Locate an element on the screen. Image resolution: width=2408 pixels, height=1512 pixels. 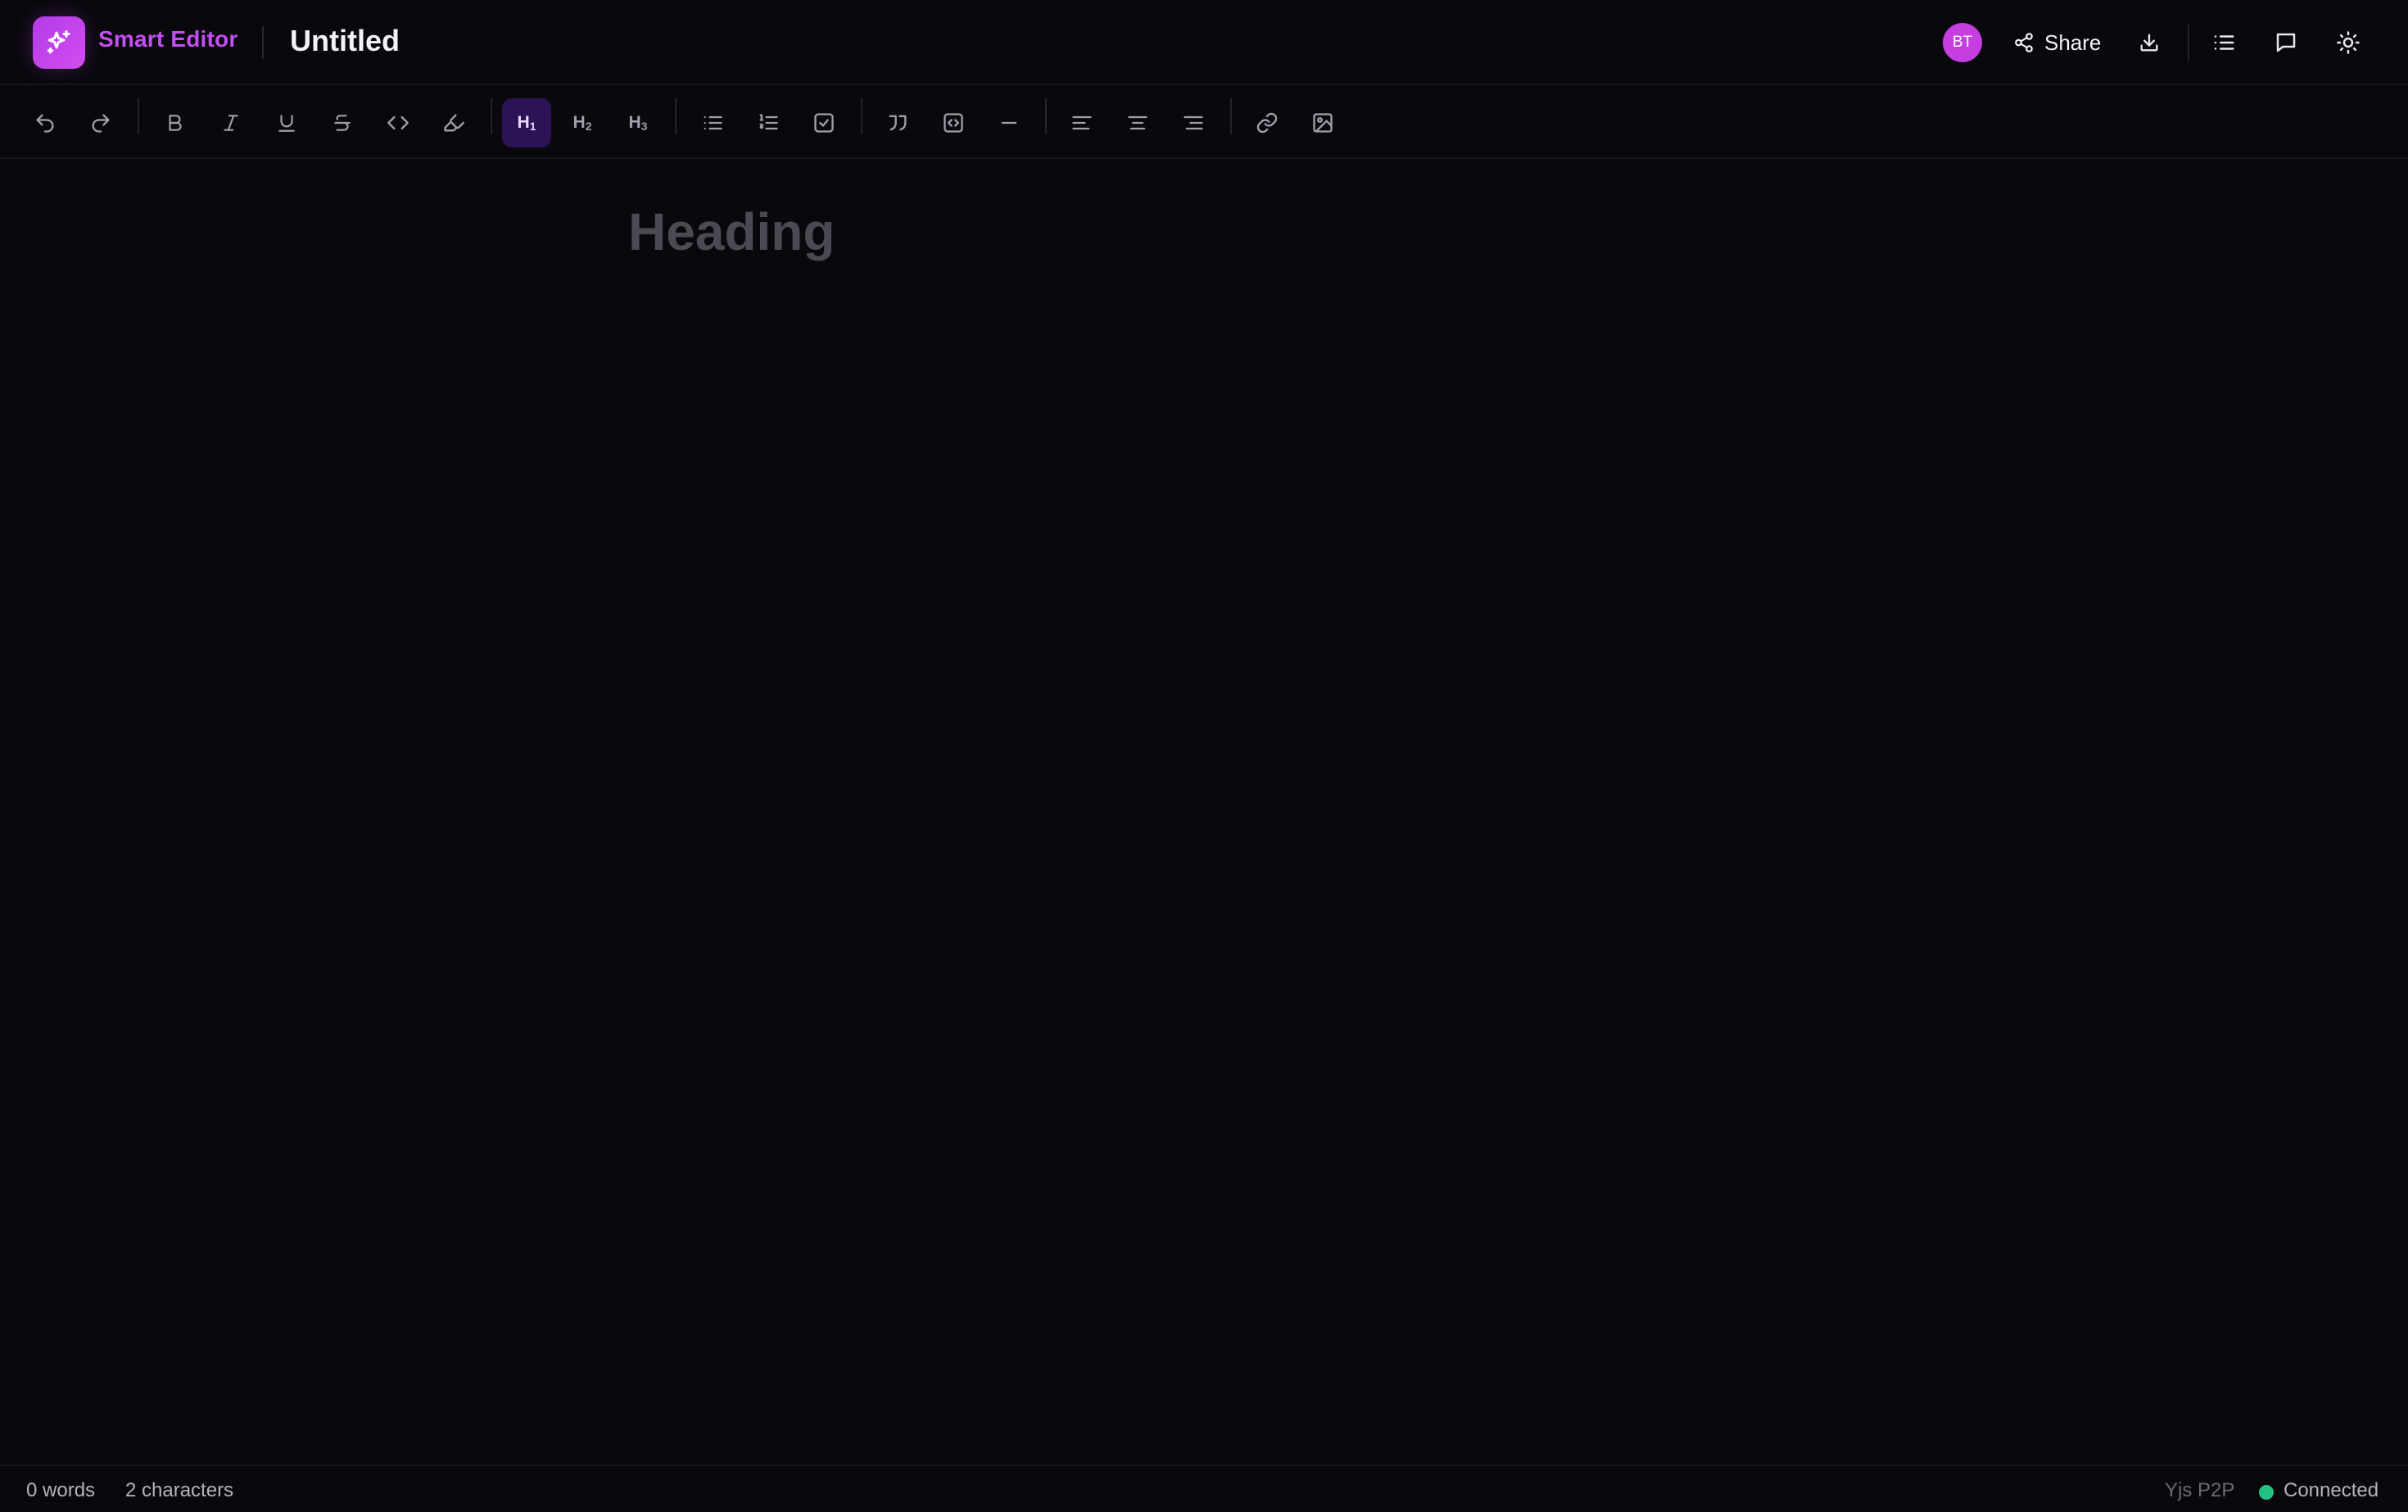
blockquote-icon is located at coordinates (898, 123).